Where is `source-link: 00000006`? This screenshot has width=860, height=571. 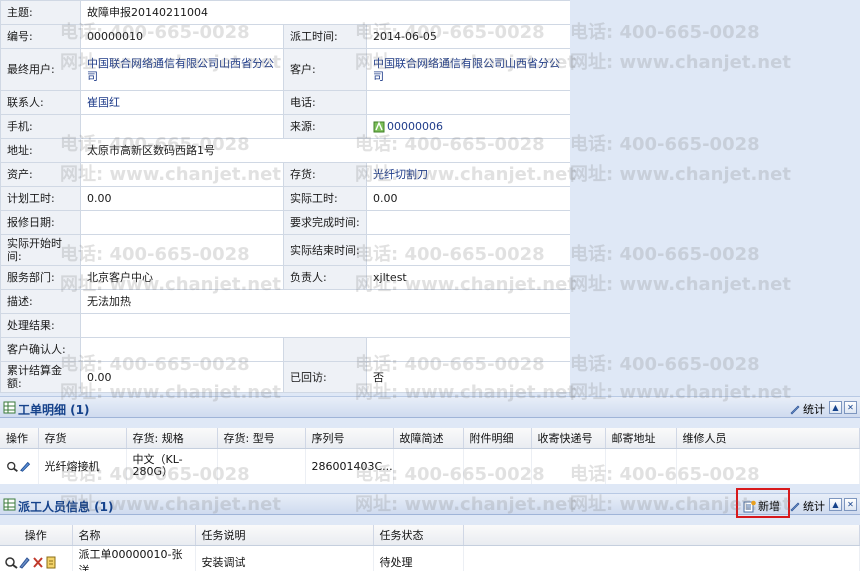
source-link: 00000006 is located at coordinates (415, 126).